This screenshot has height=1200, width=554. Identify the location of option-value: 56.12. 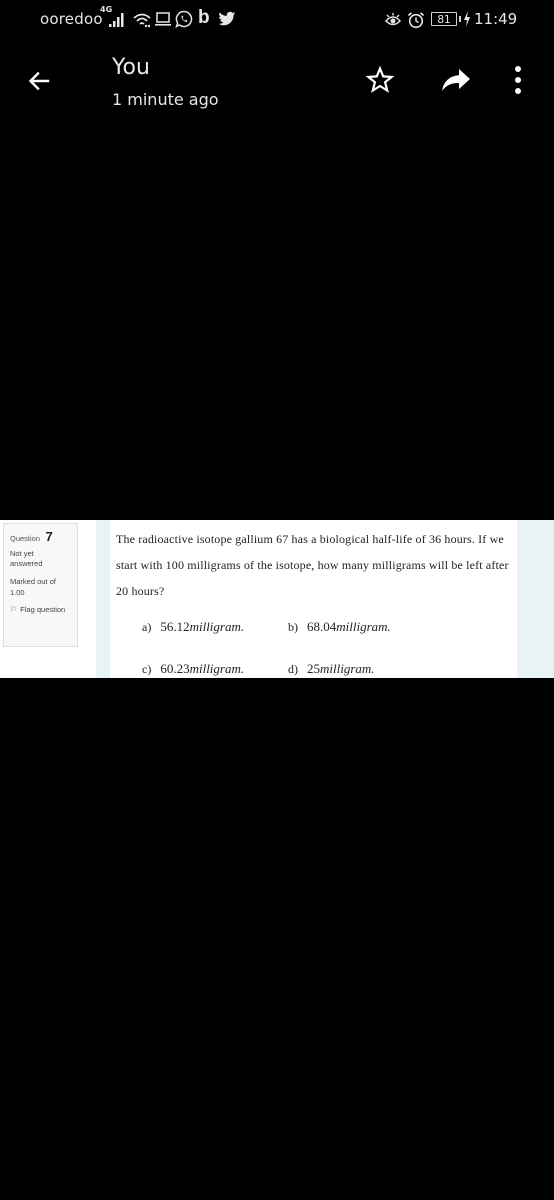
(175, 626).